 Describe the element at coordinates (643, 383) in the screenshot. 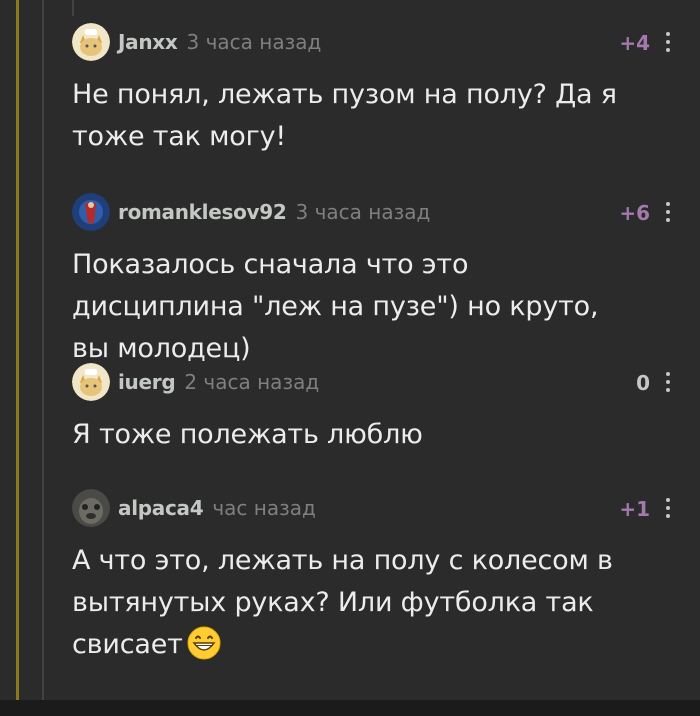

I see `comment-rating: 0` at that location.